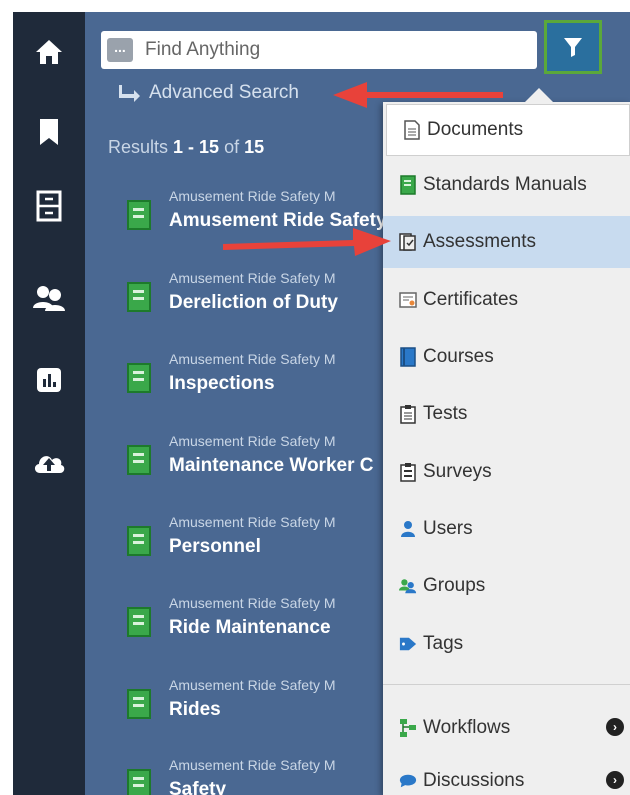  Describe the element at coordinates (506, 644) in the screenshot. I see `menu-item-tags: Tags` at that location.